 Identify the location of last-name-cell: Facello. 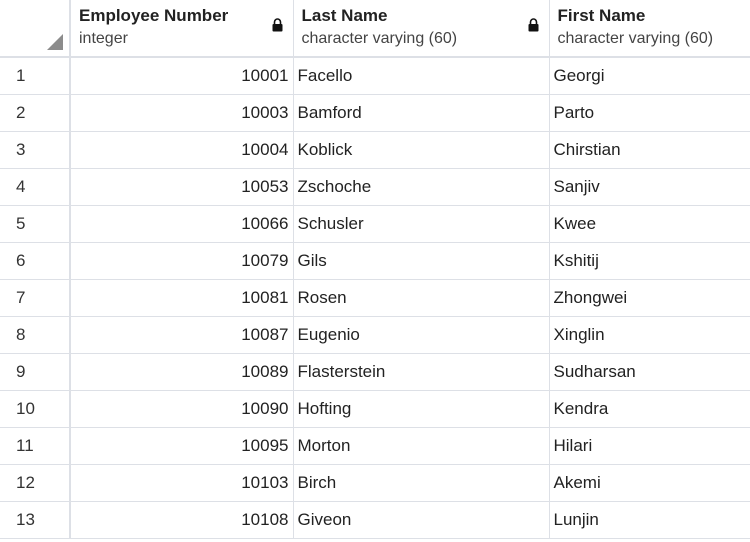
(421, 76).